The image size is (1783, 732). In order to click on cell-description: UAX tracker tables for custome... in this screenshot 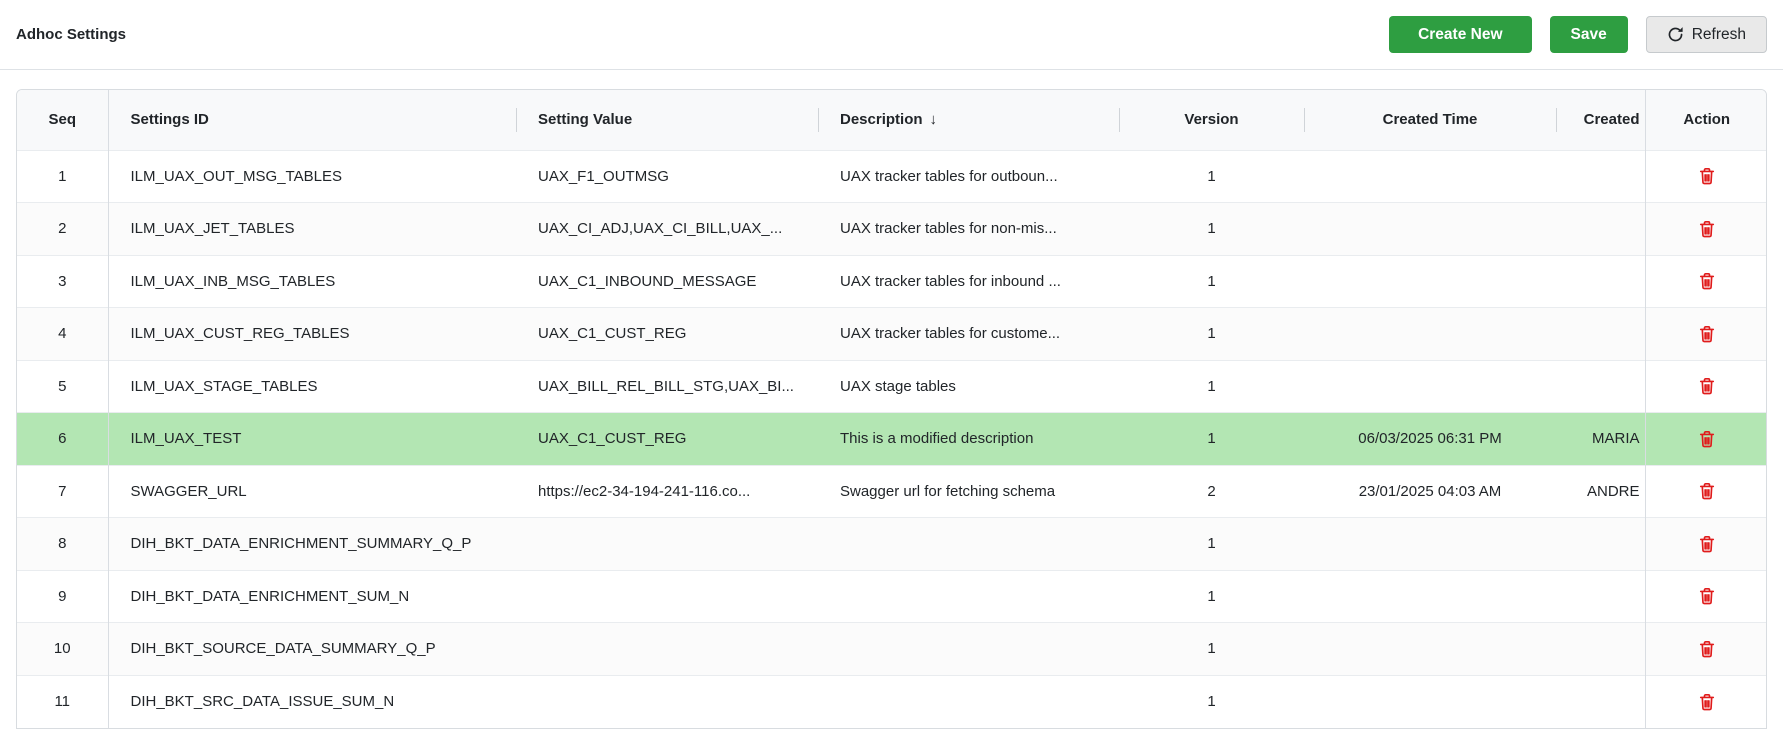, I will do `click(968, 333)`.